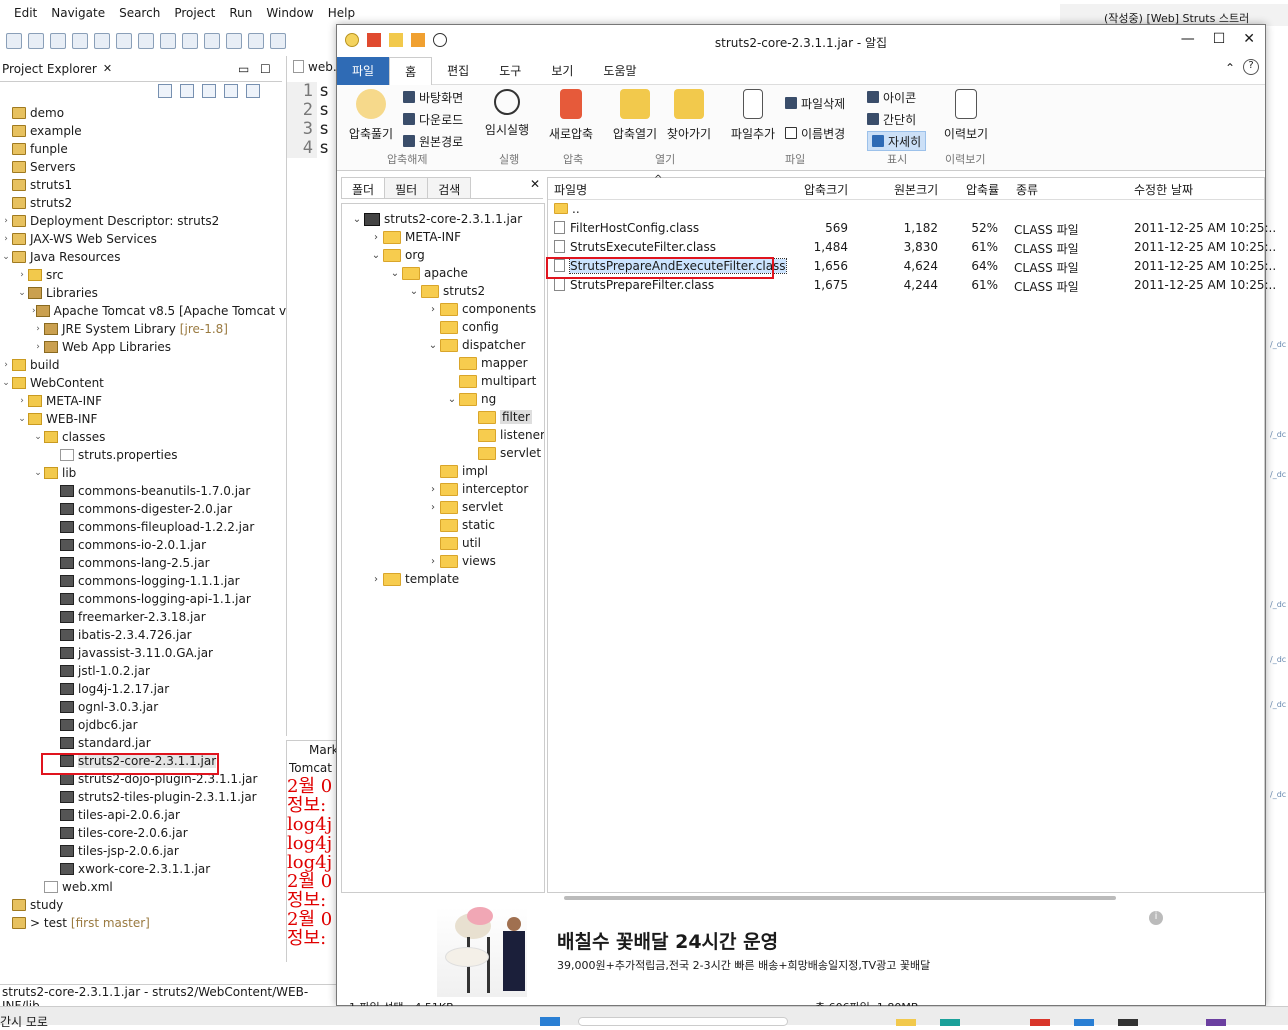 The height and width of the screenshot is (1030, 1288). What do you see at coordinates (141, 581) in the screenshot?
I see `tree-item: commons-logging-1.1.1.jar` at bounding box center [141, 581].